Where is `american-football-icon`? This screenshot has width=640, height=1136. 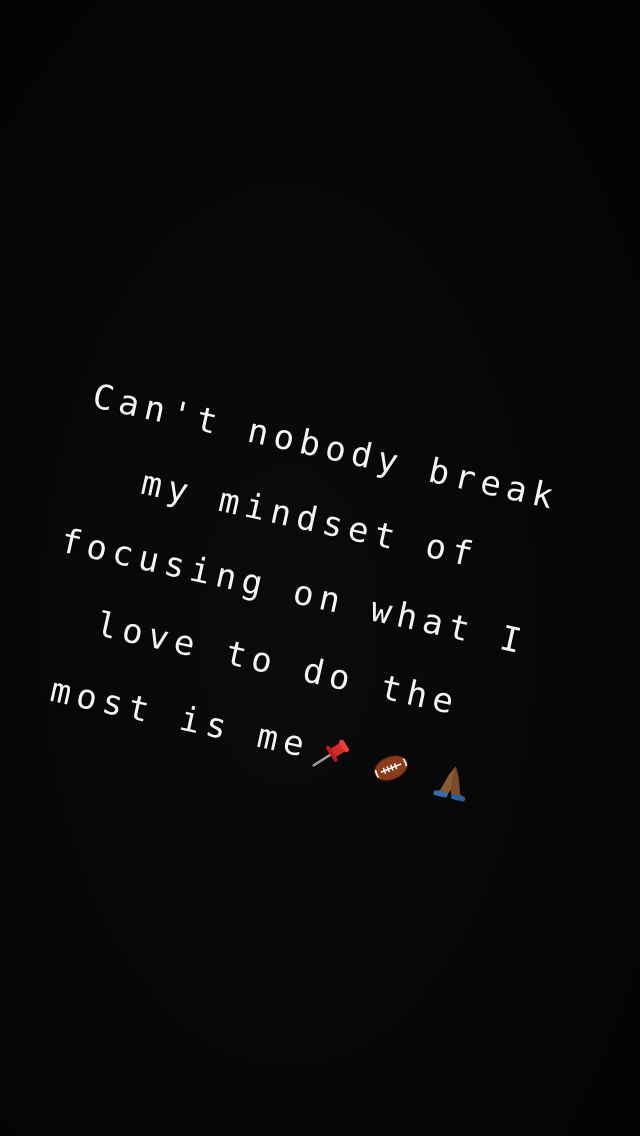
american-football-icon is located at coordinates (391, 768).